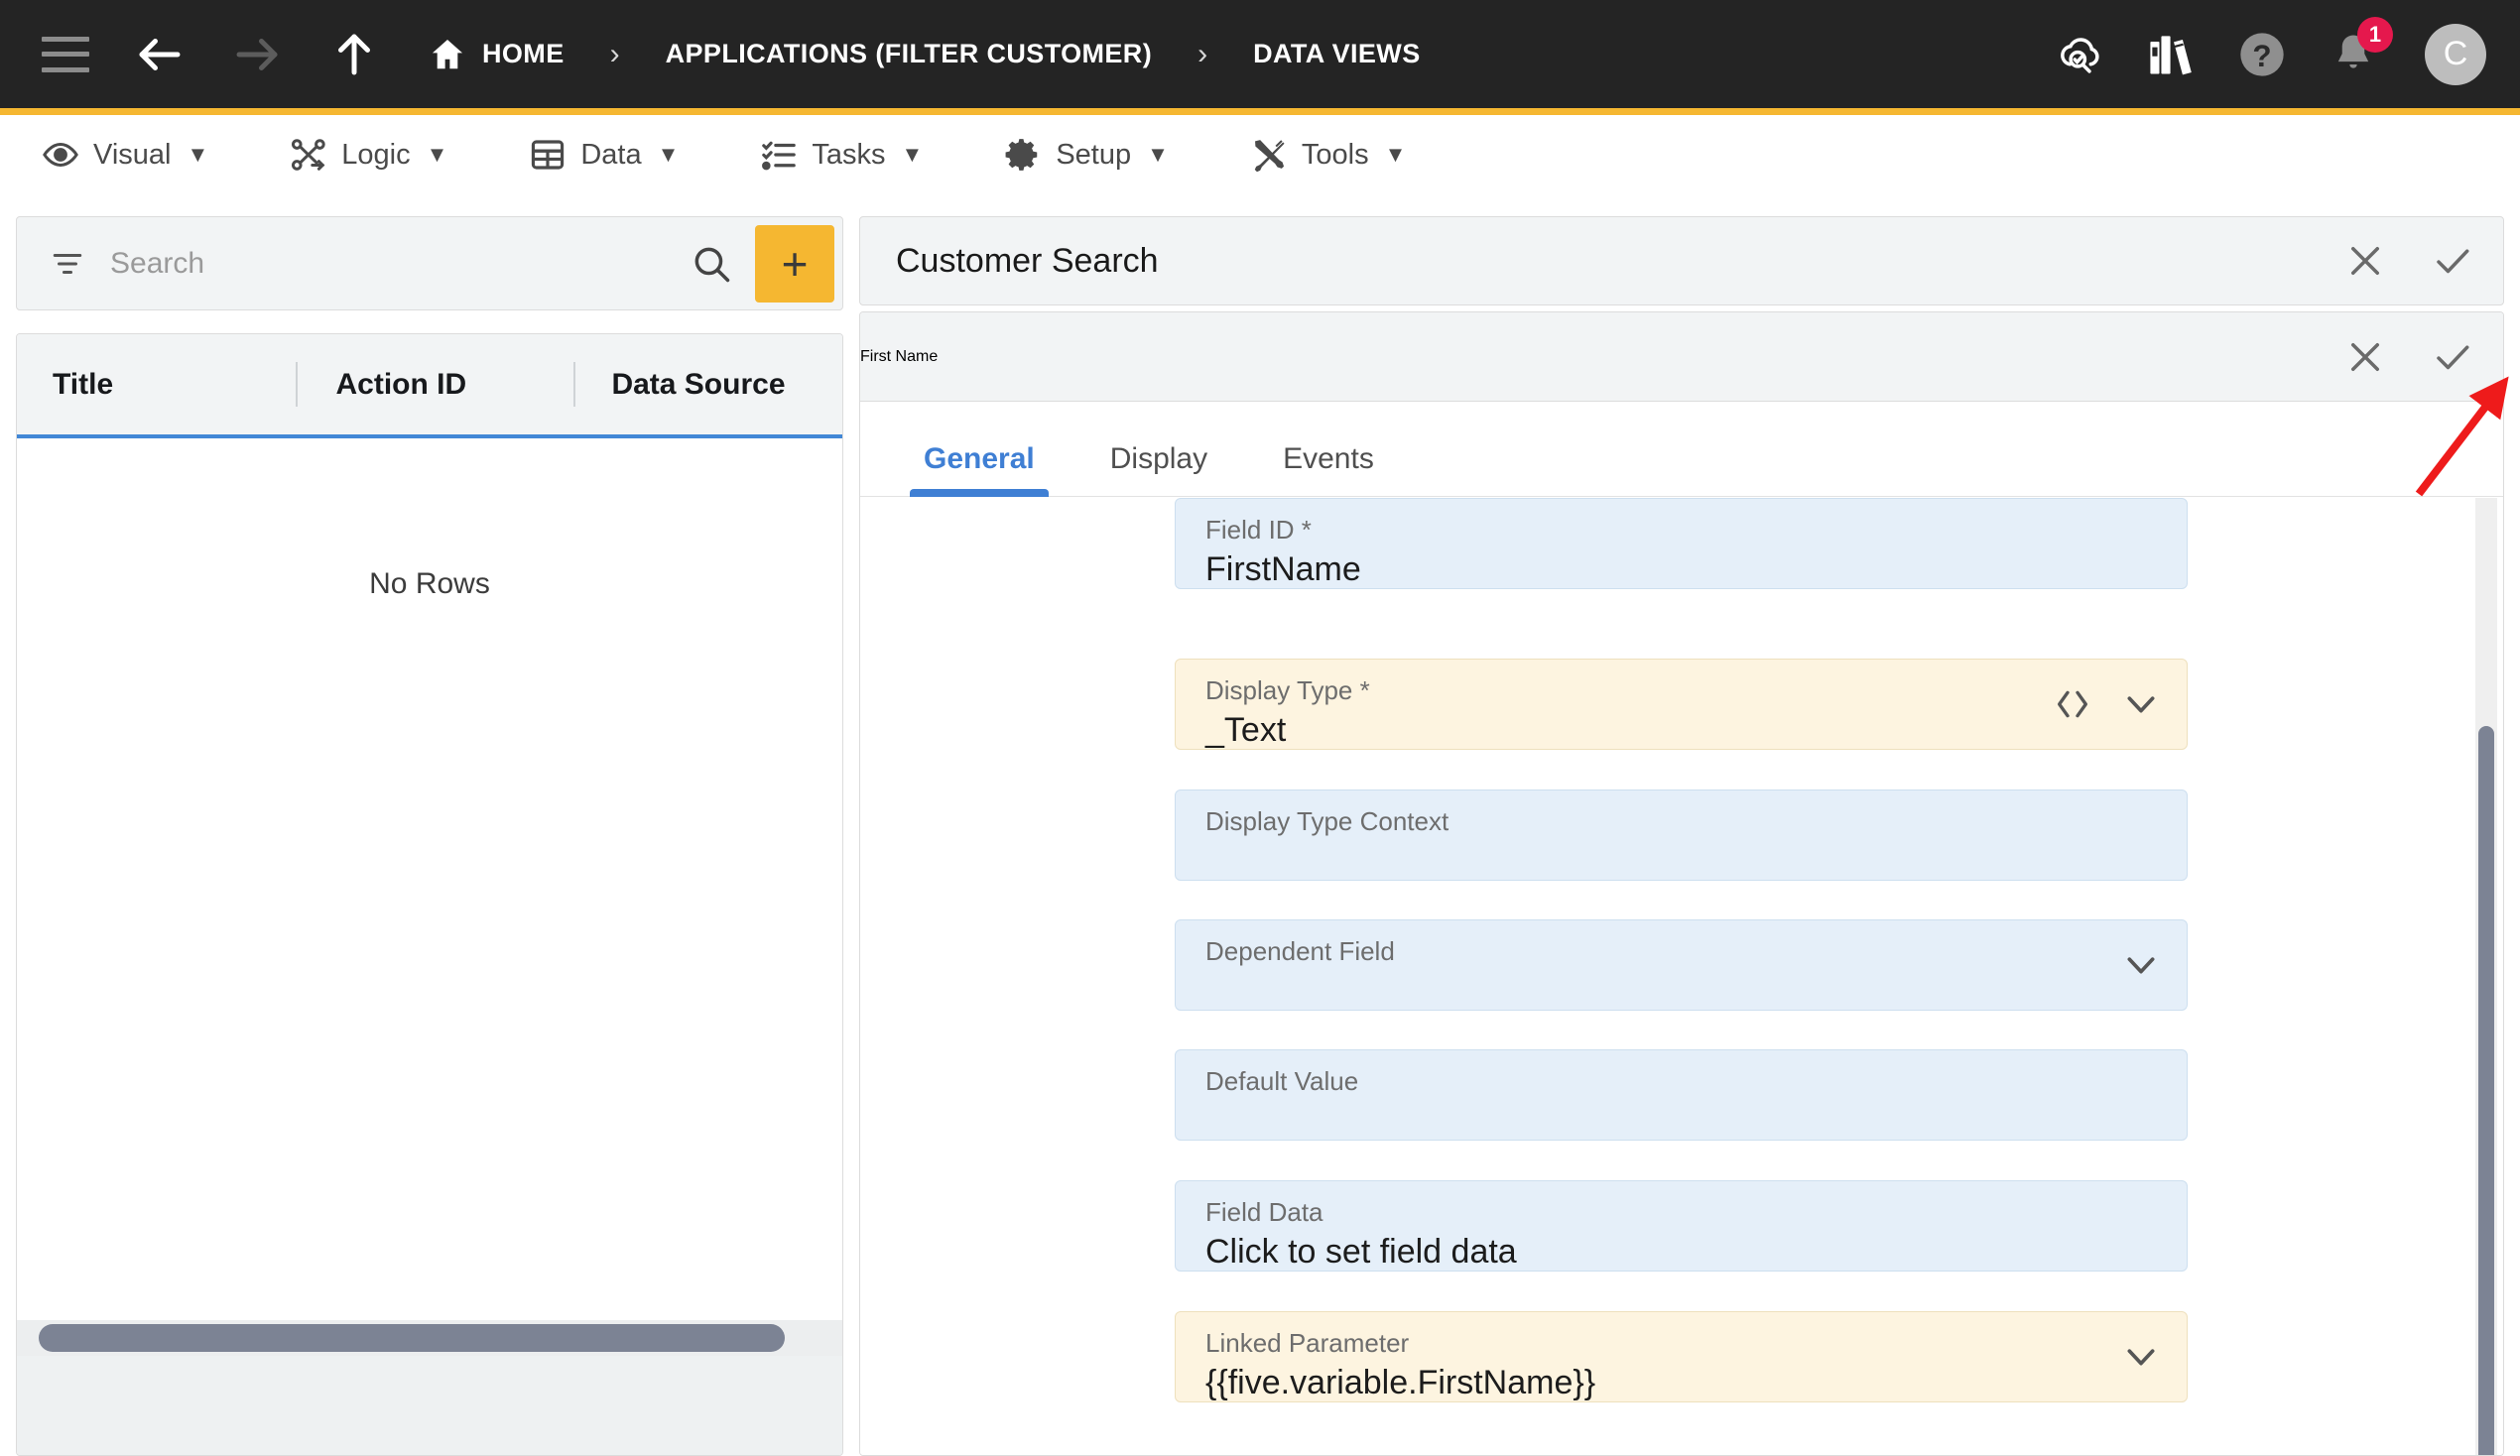 The height and width of the screenshot is (1456, 2520). What do you see at coordinates (1023, 155) in the screenshot?
I see `gear-icon` at bounding box center [1023, 155].